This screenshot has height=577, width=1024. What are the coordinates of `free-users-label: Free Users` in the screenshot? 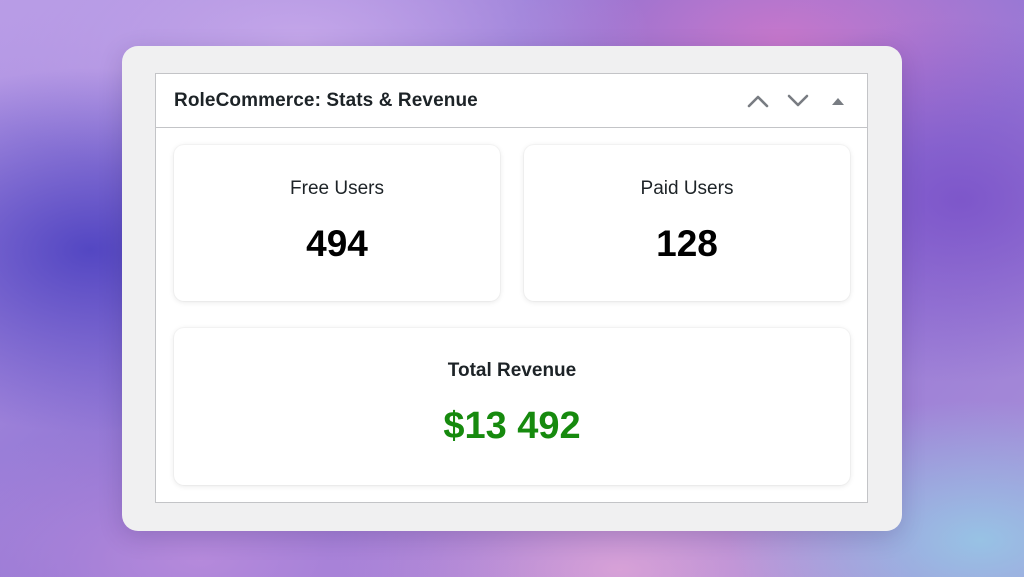 It's located at (337, 188).